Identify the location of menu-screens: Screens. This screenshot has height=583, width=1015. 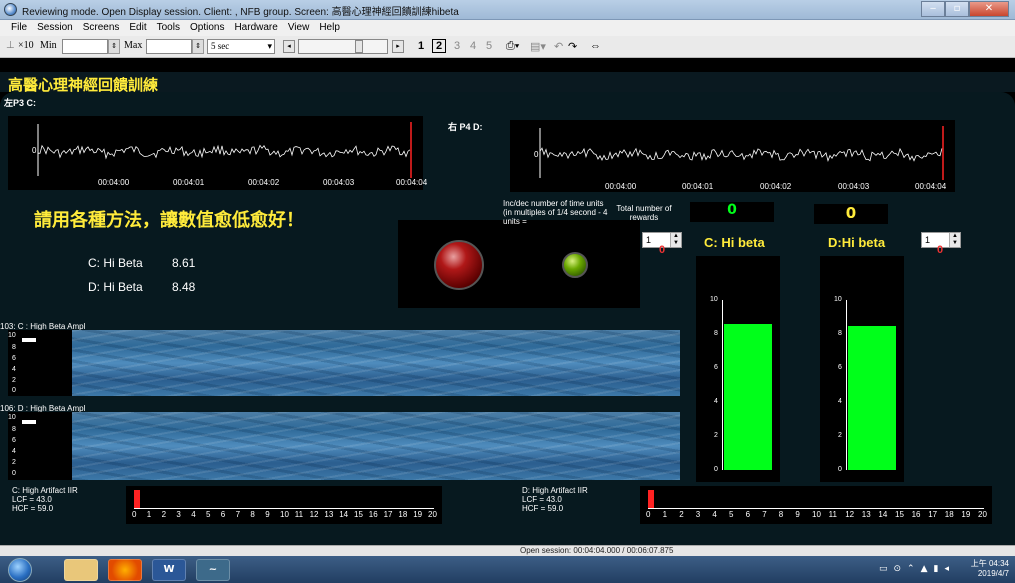
(101, 28).